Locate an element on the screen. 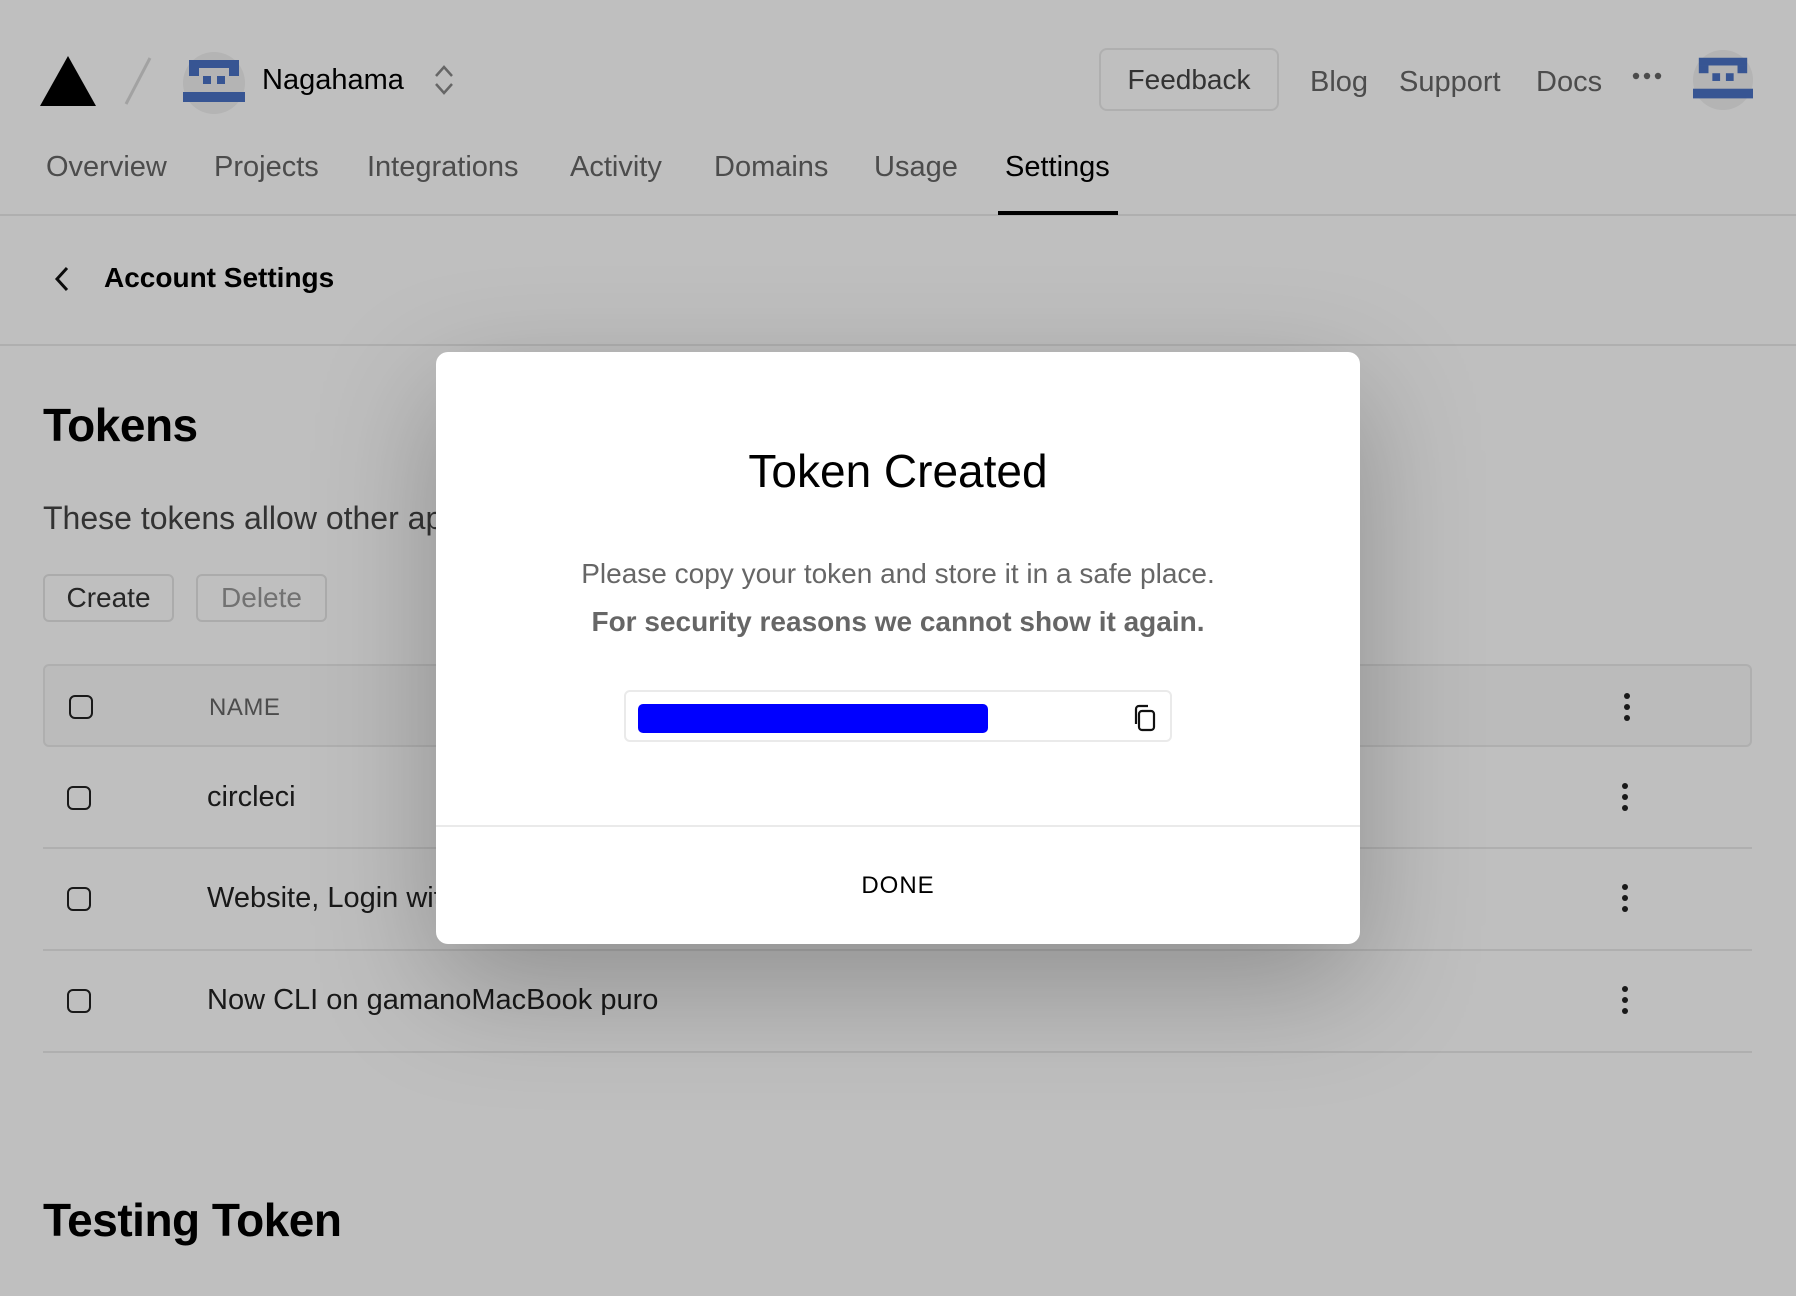 The width and height of the screenshot is (1796, 1296). done-button: DONE is located at coordinates (898, 885).